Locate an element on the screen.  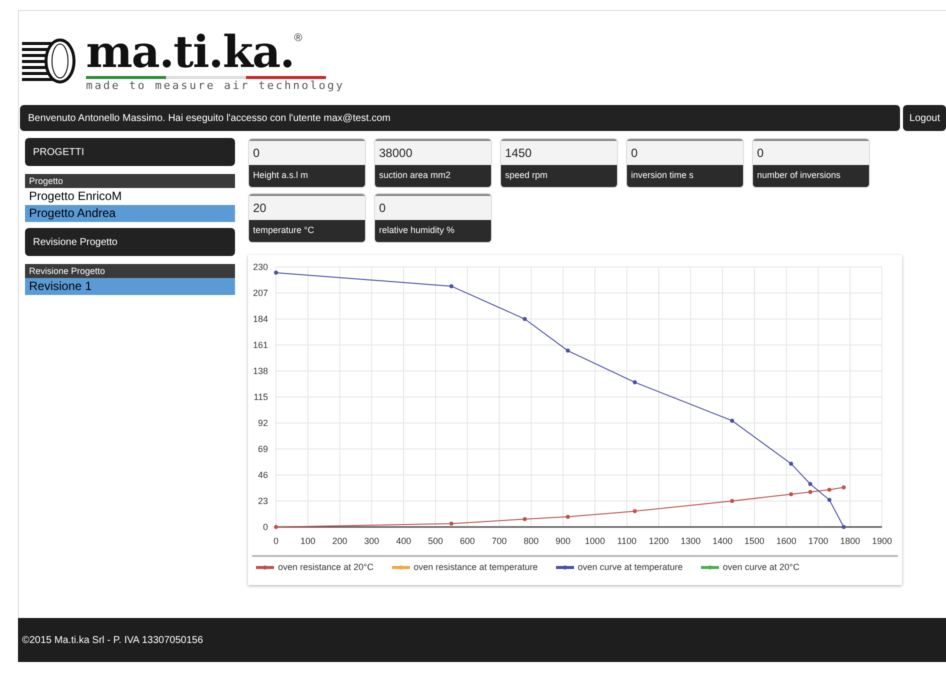
field-label: inversion time s is located at coordinates (685, 176).